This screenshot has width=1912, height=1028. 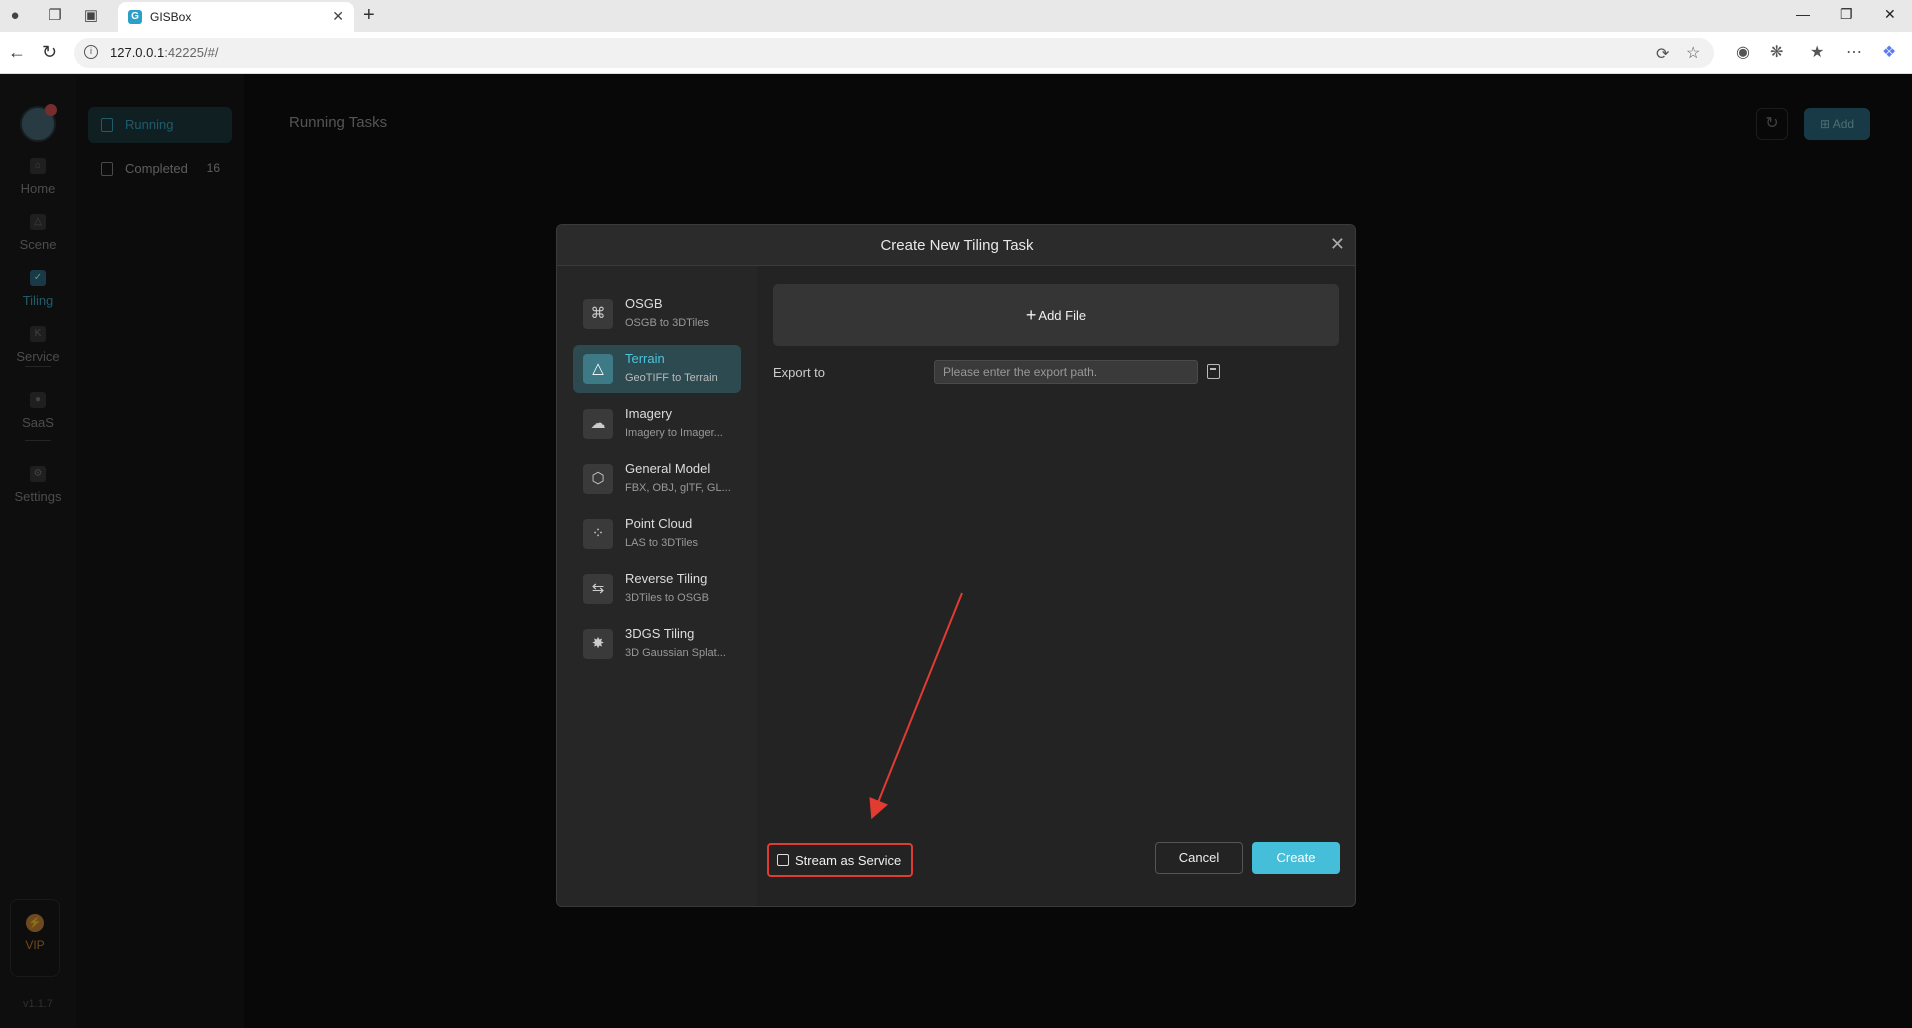 What do you see at coordinates (598, 479) in the screenshot?
I see `cube-icon: ⬡` at bounding box center [598, 479].